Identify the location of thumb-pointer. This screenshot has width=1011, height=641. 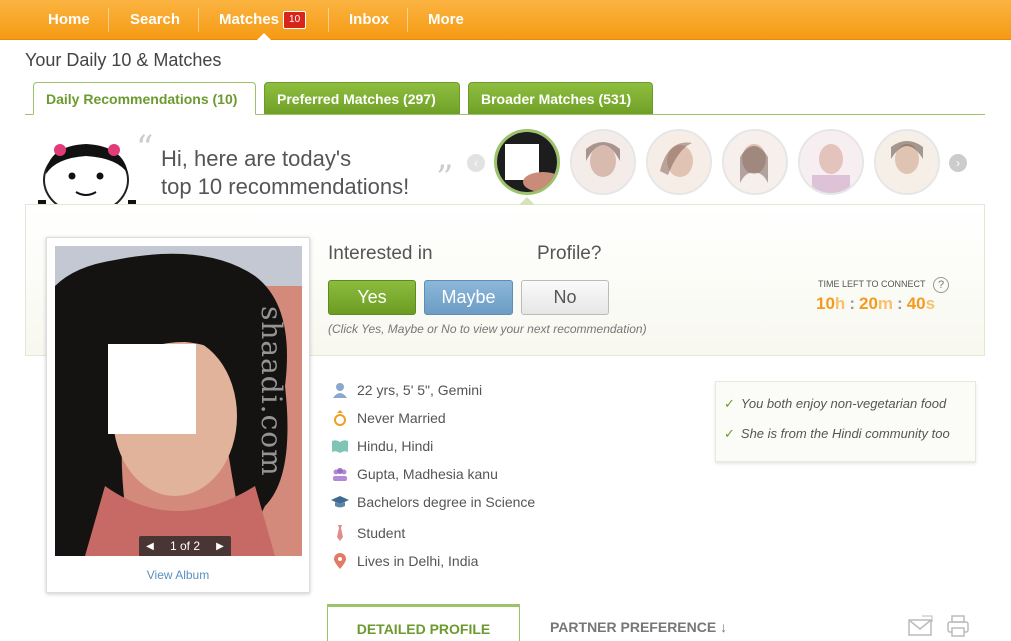
(527, 201).